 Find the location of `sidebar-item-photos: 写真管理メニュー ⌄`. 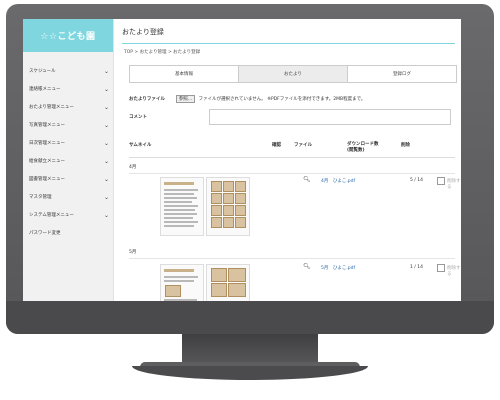

sidebar-item-photos: 写真管理メニュー ⌄ is located at coordinates (68, 125).